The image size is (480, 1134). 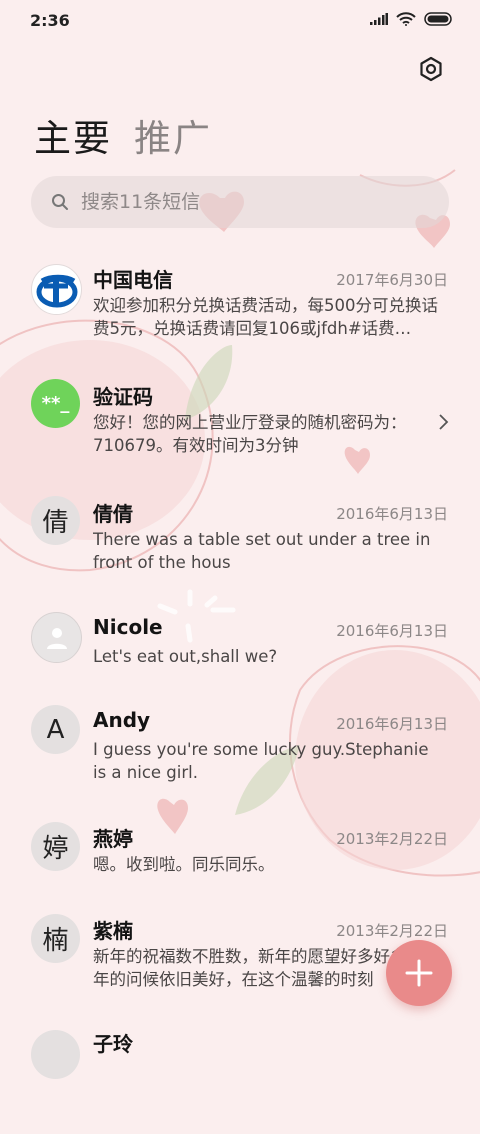 I want to click on china-telecom-logo, so click(x=56, y=289).